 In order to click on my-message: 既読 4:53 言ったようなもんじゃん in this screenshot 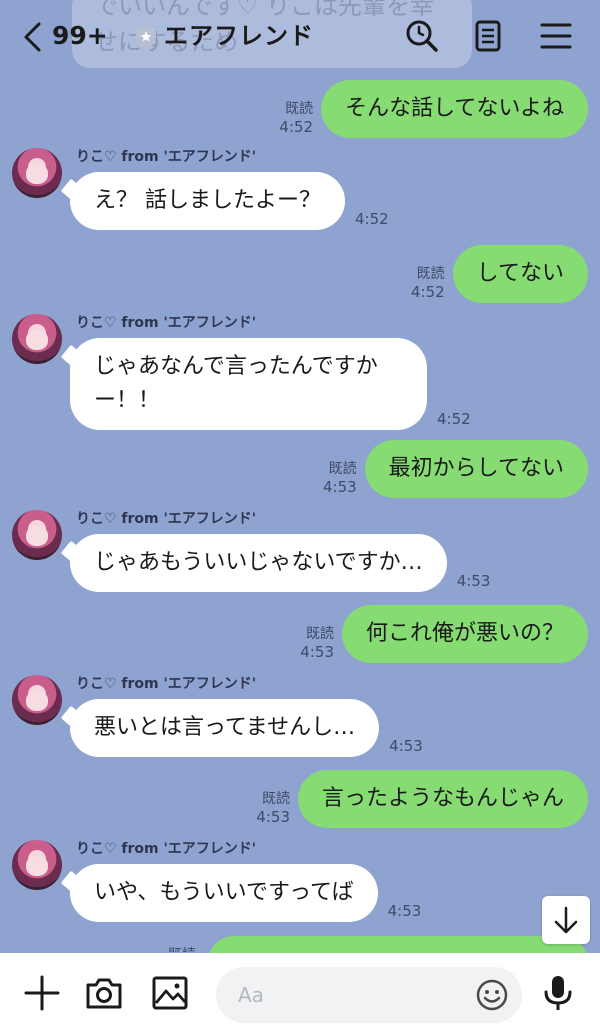, I will do `click(422, 799)`.